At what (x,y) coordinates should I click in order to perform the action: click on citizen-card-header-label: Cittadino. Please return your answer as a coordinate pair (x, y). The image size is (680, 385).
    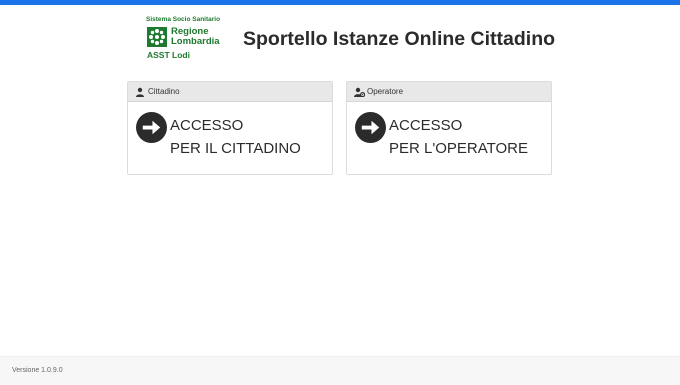
    Looking at the image, I should click on (164, 91).